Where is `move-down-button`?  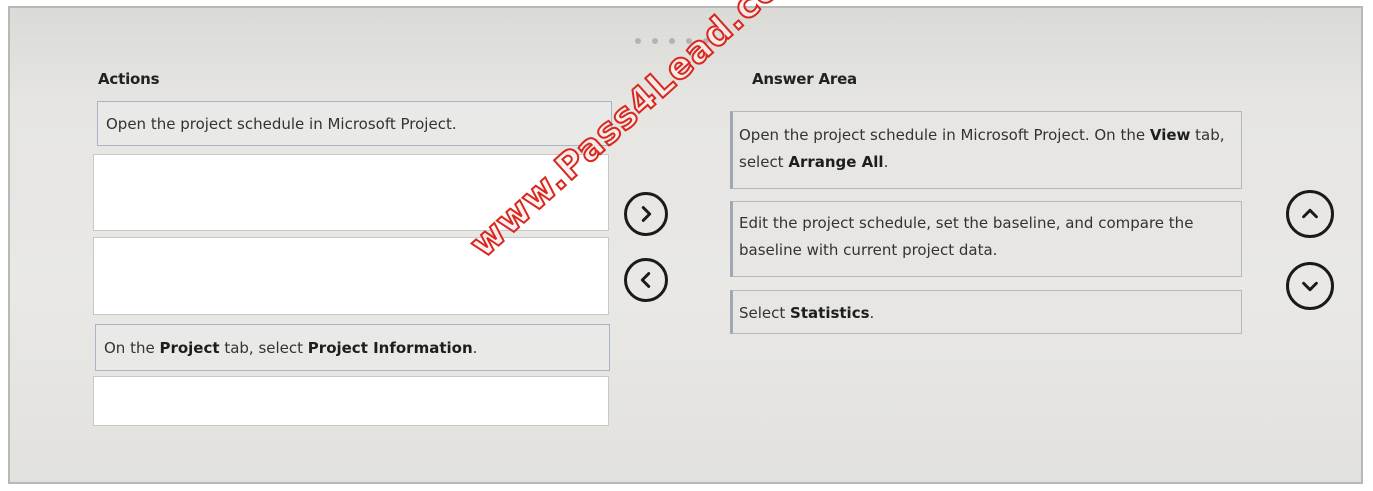
move-down-button is located at coordinates (1310, 286).